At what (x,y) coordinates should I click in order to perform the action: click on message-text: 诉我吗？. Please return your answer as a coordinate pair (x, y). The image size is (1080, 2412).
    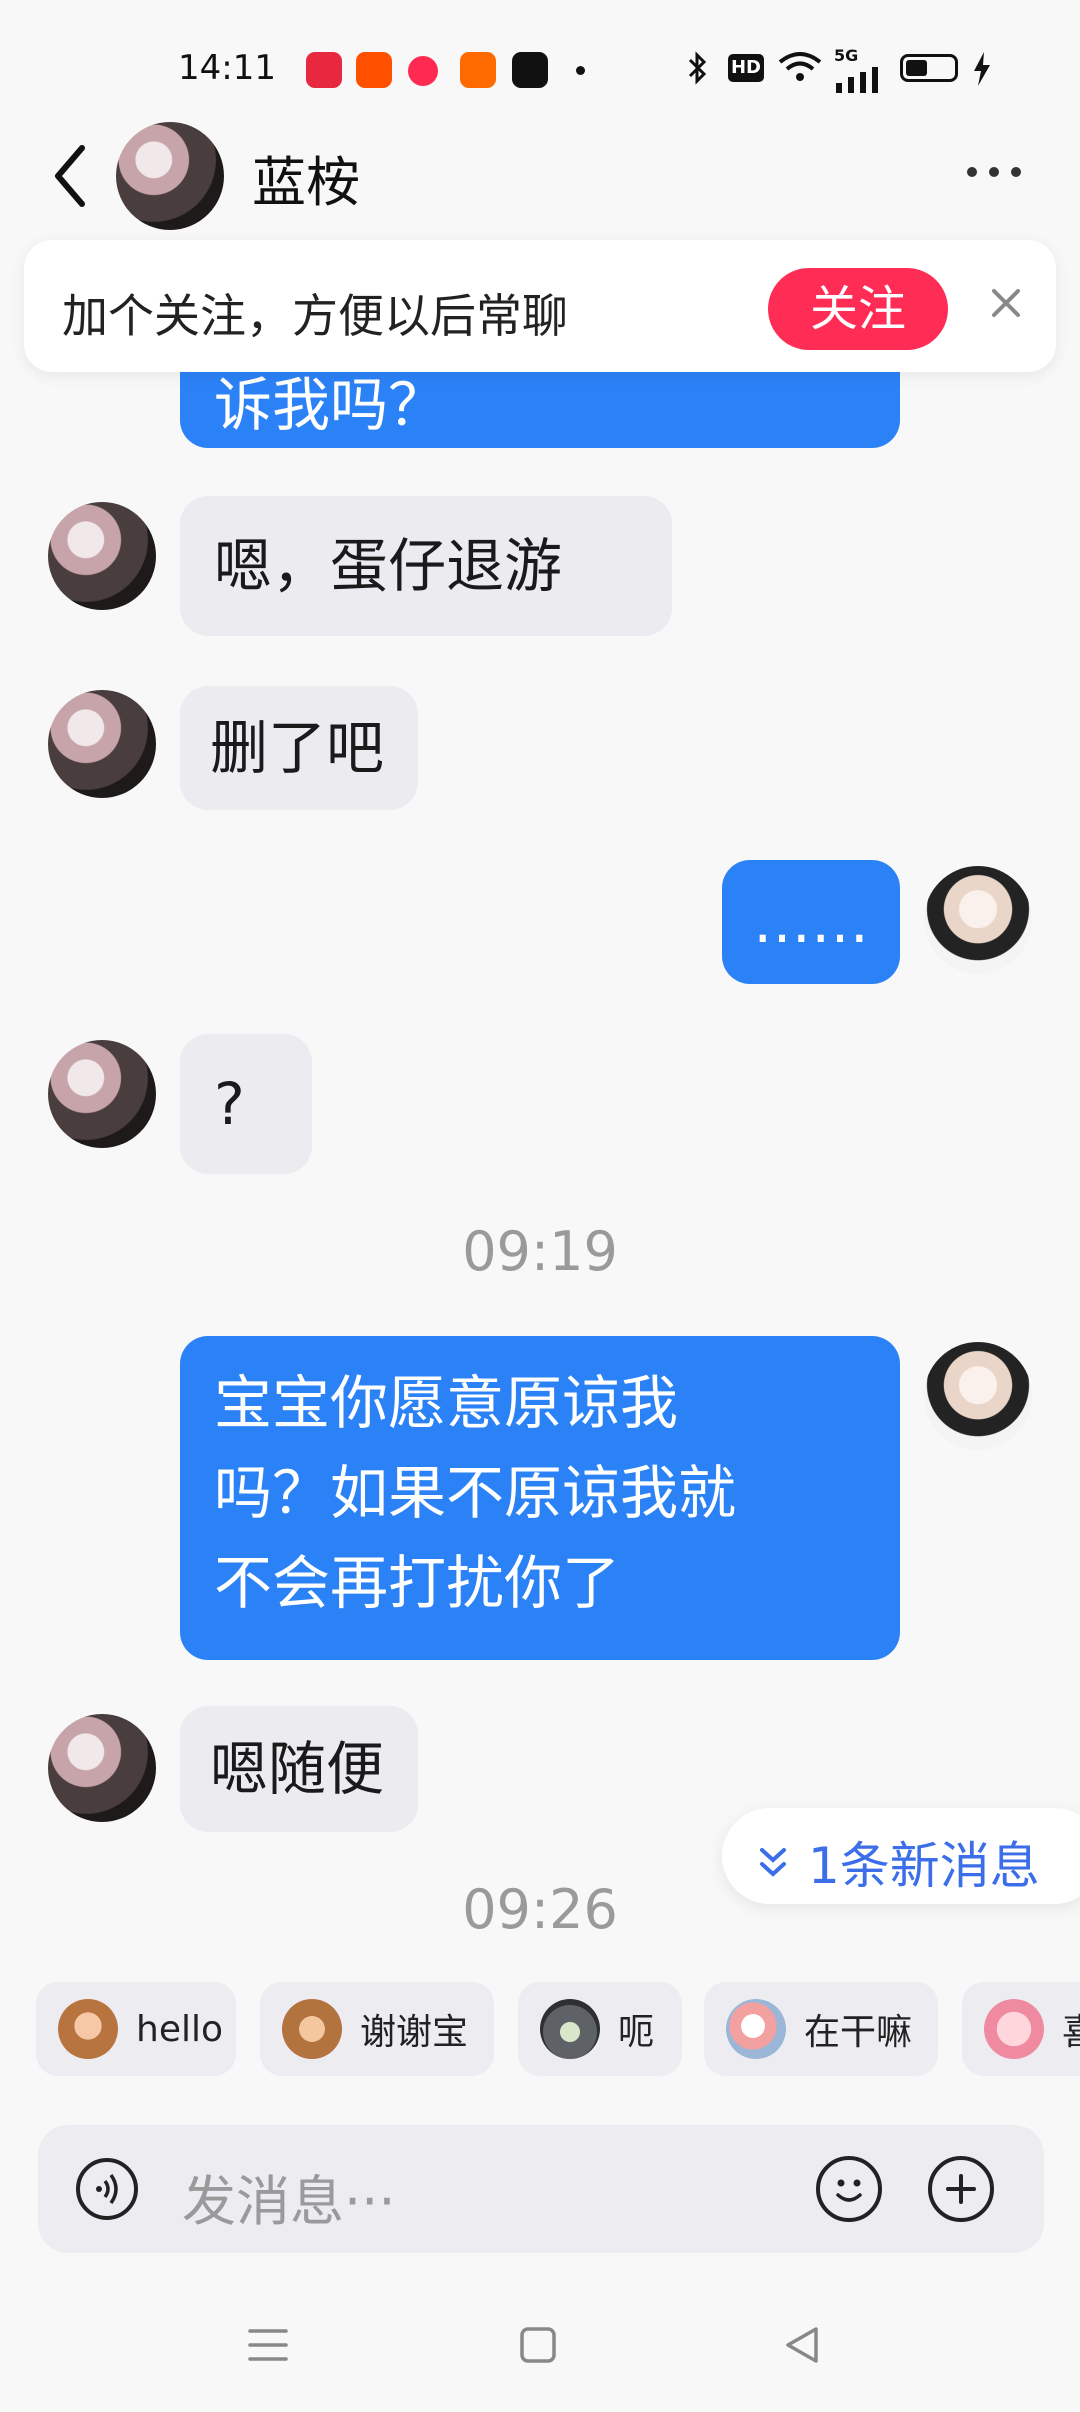
    Looking at the image, I should click on (330, 405).